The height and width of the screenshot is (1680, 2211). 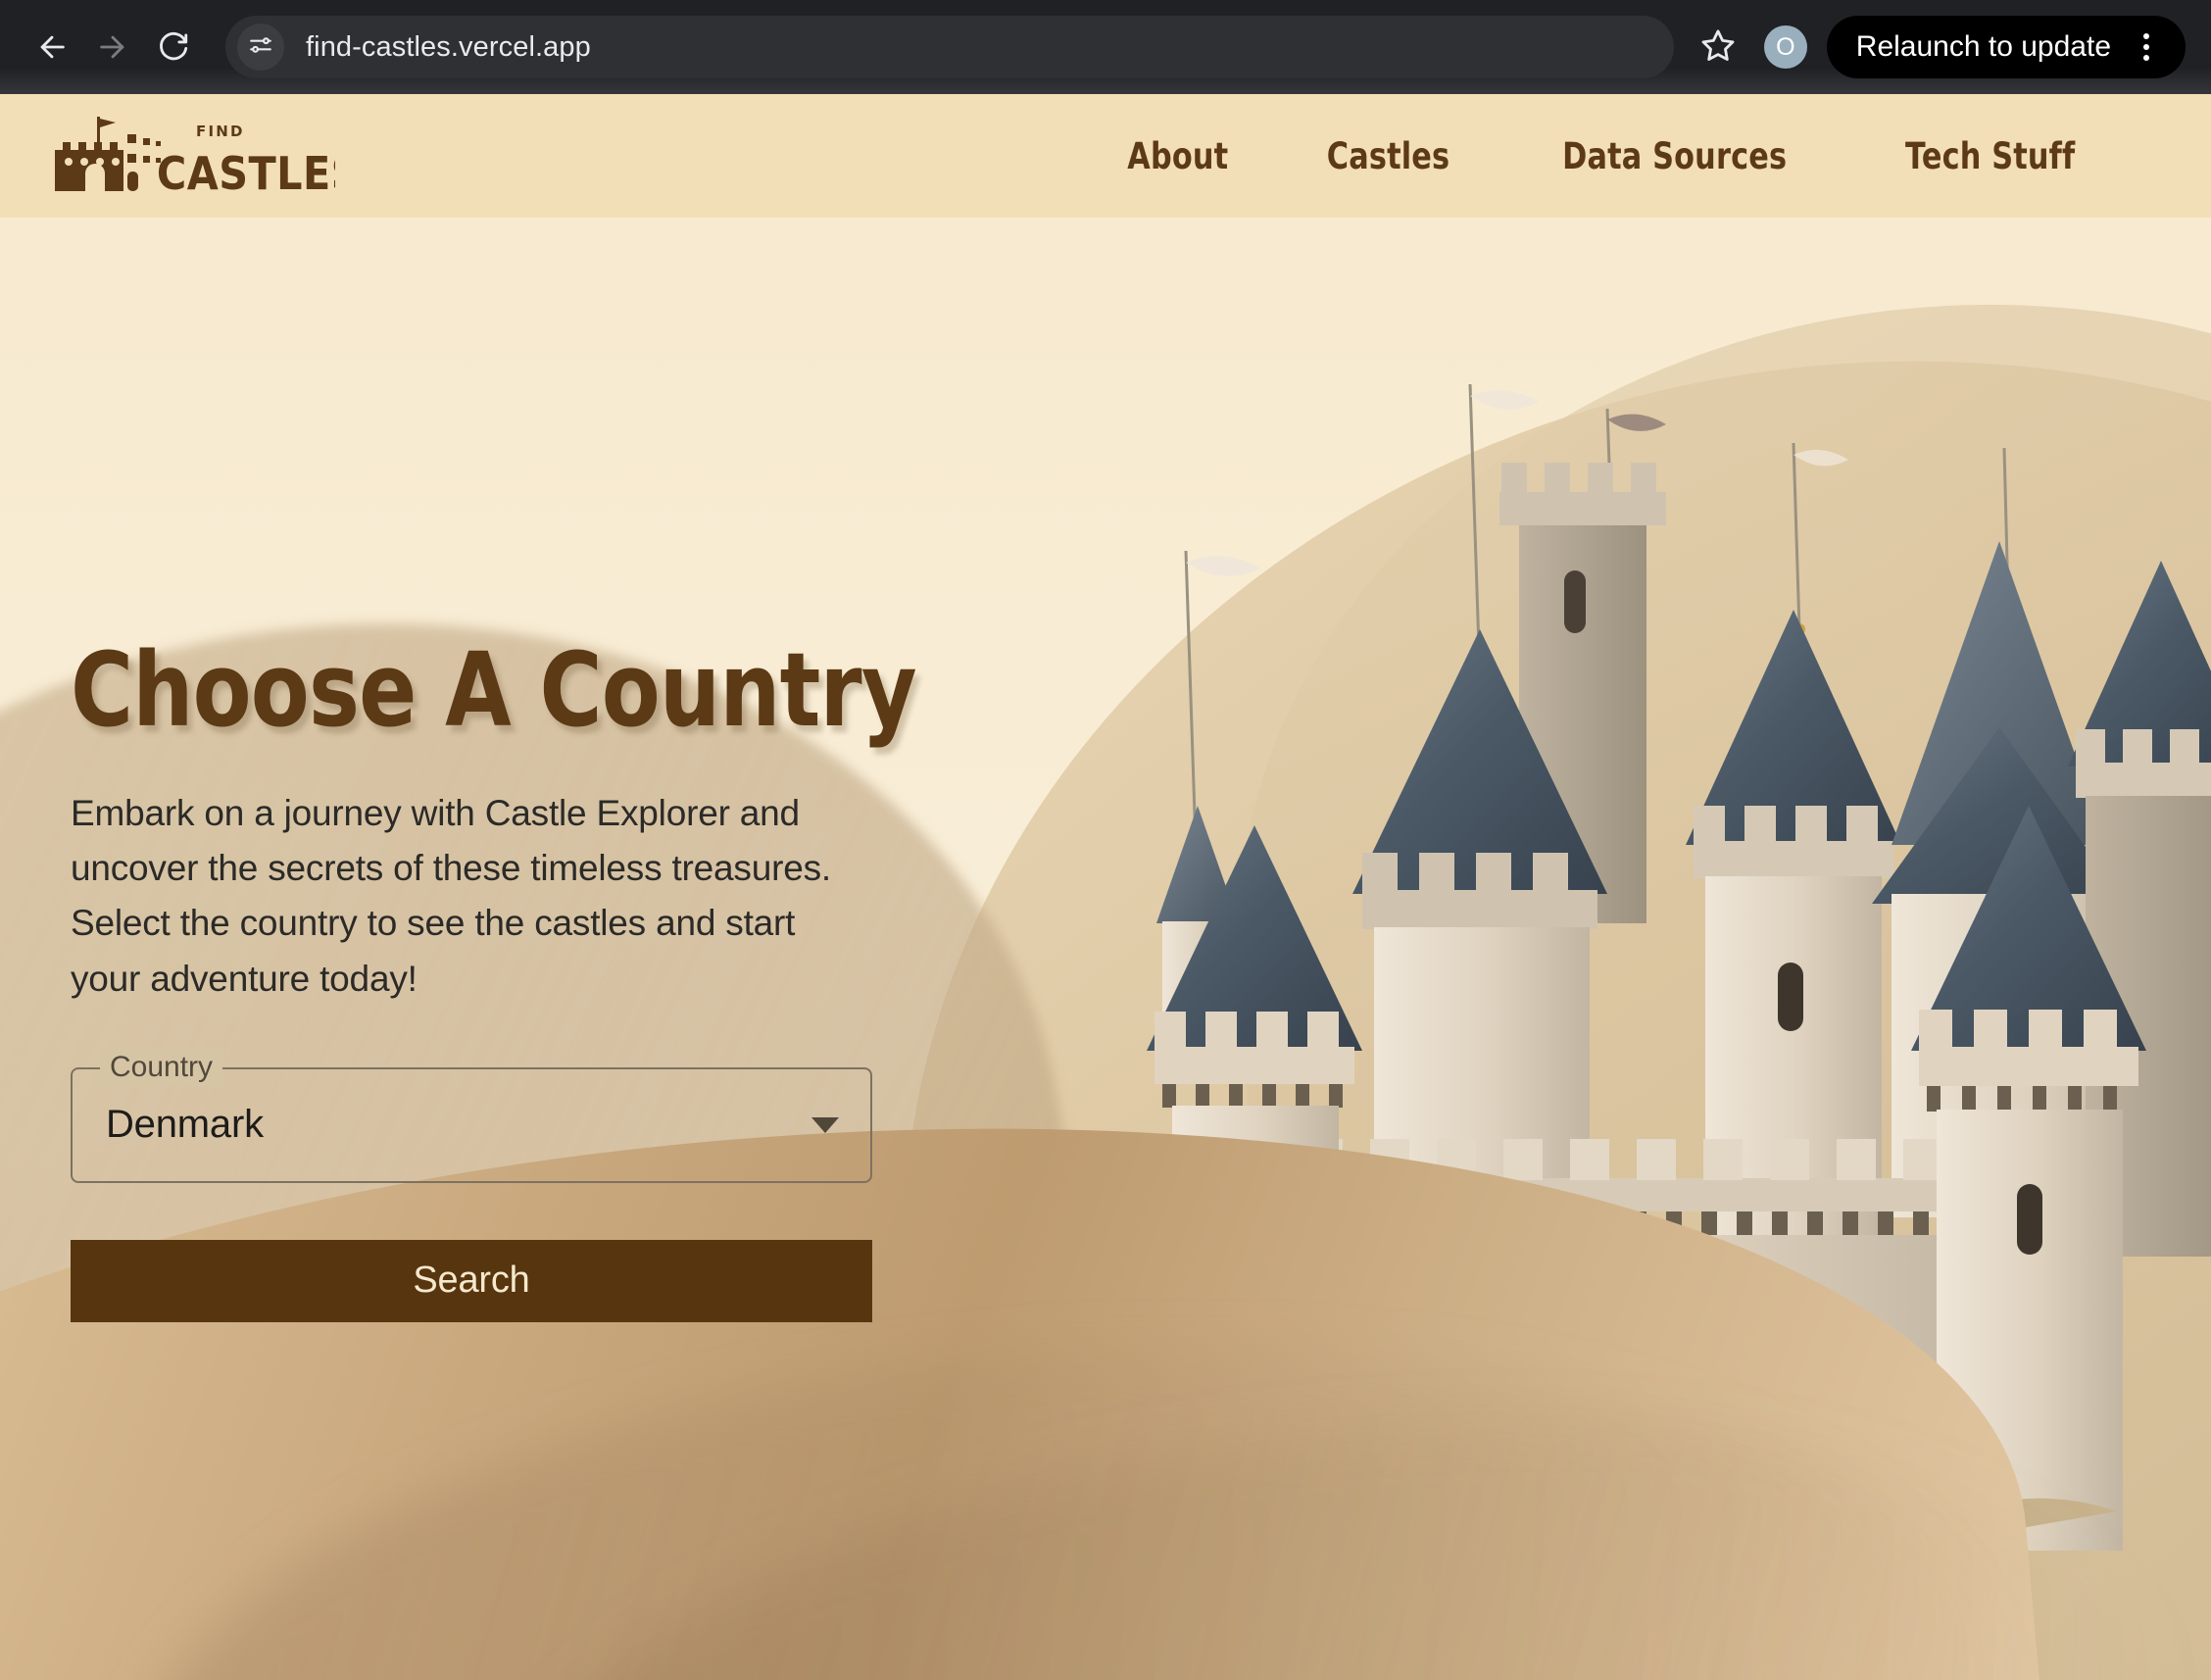 What do you see at coordinates (1989, 156) in the screenshot?
I see `nav-item-tech-stuff: Tech Stuff` at bounding box center [1989, 156].